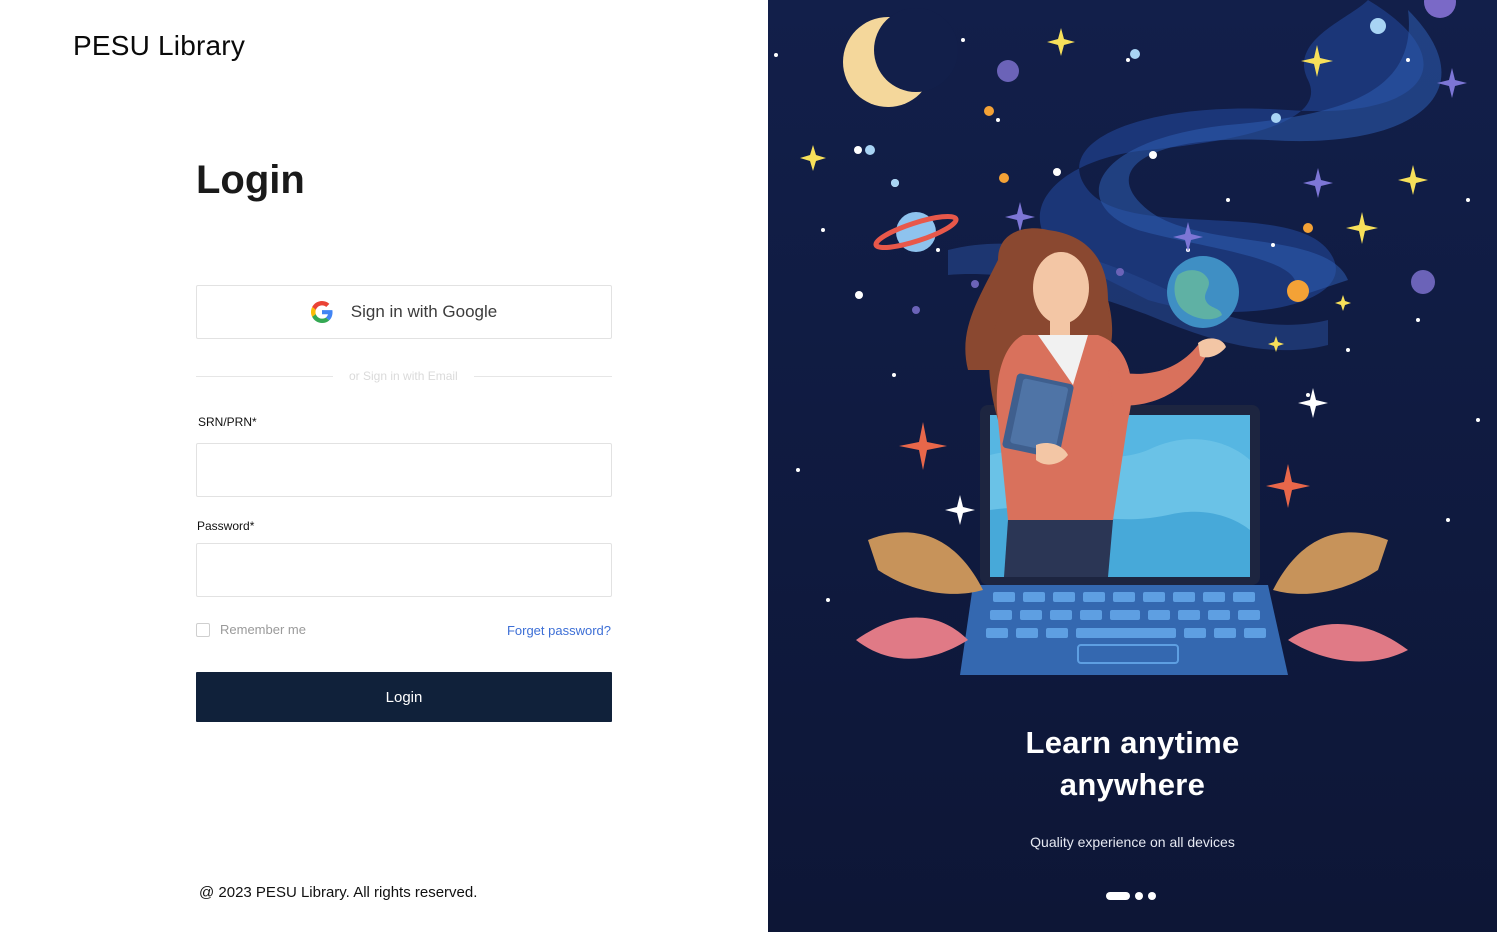  I want to click on password-label: Password*, so click(226, 526).